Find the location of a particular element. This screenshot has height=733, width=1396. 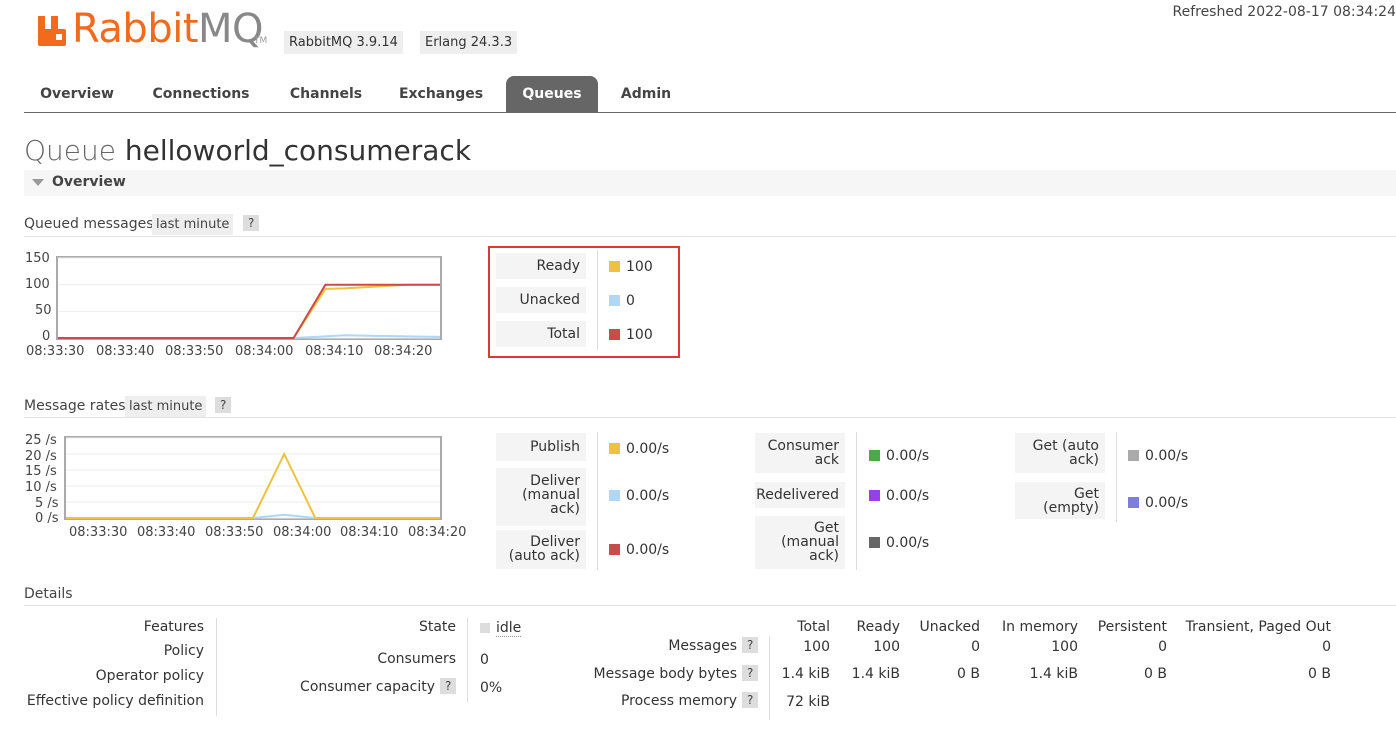

process-memory-label: Process memory is located at coordinates (678, 701).